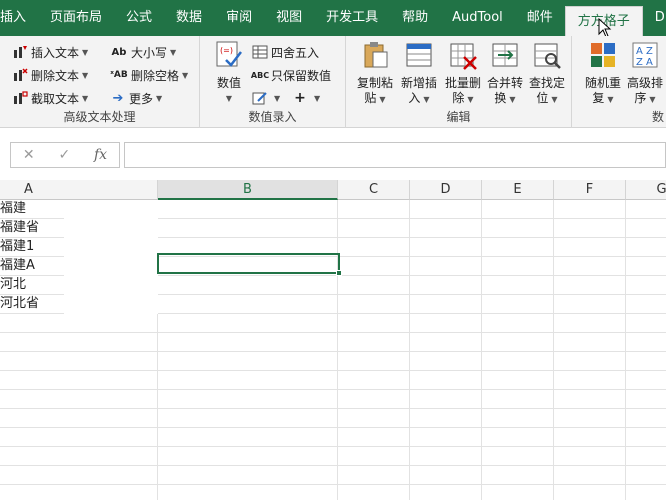  What do you see at coordinates (248, 228) in the screenshot?
I see `cell-b2` at bounding box center [248, 228].